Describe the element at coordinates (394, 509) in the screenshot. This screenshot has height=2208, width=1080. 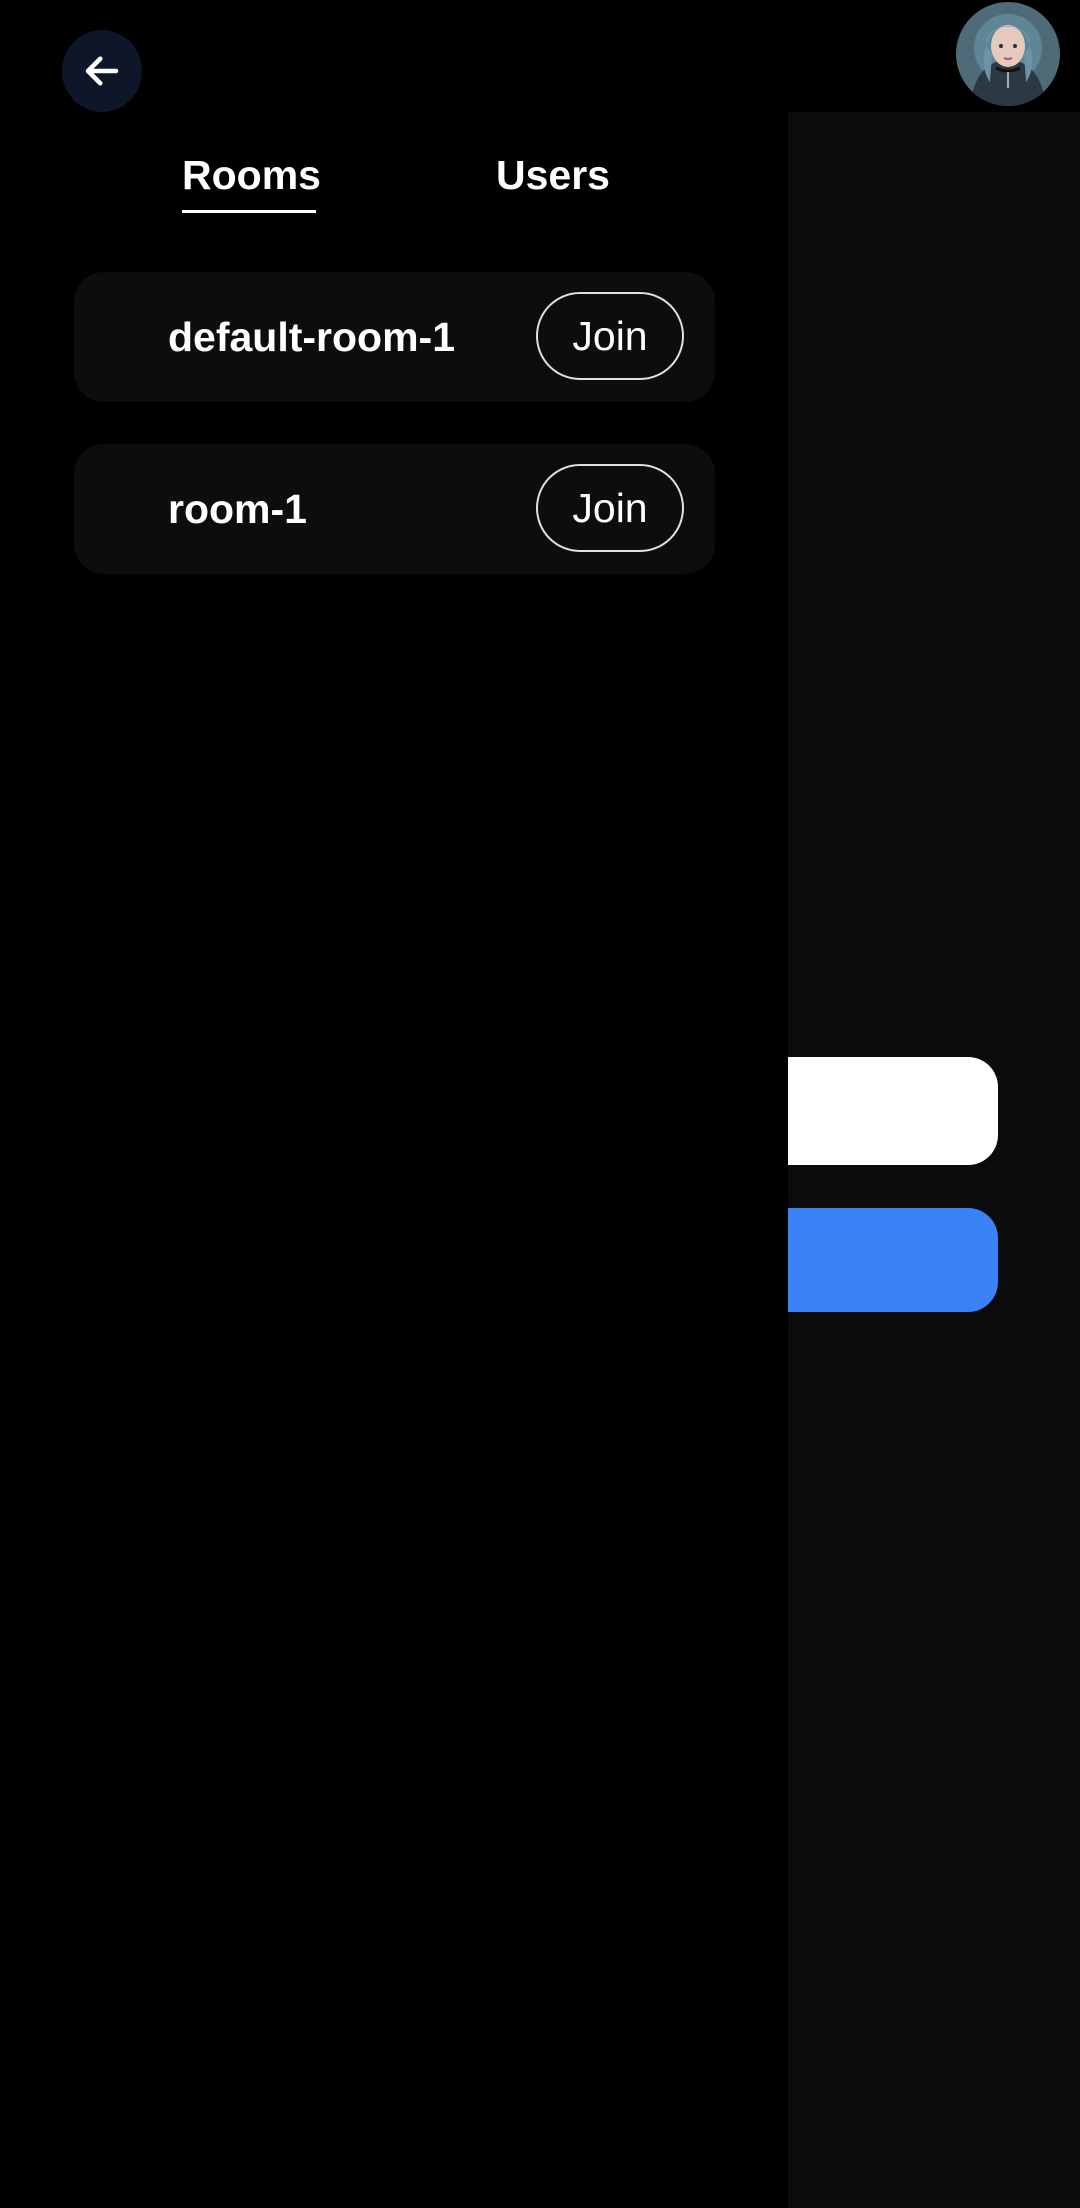
I see `room-card-room-1: room-1 Join` at that location.